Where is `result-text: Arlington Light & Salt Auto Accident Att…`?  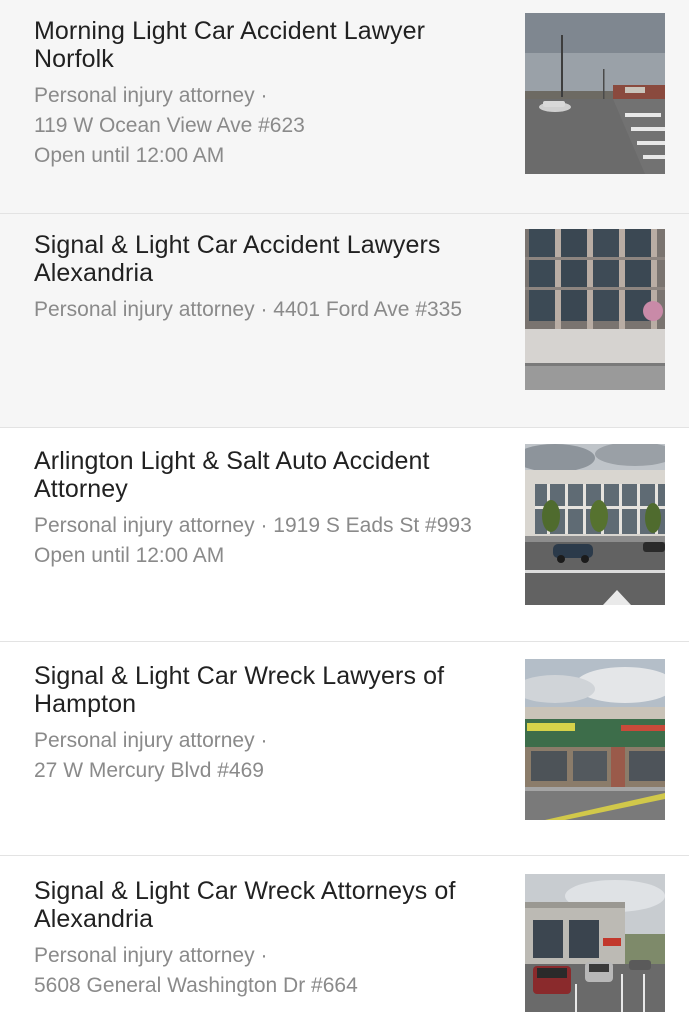 result-text: Arlington Light & Salt Auto Accident Att… is located at coordinates (271, 509).